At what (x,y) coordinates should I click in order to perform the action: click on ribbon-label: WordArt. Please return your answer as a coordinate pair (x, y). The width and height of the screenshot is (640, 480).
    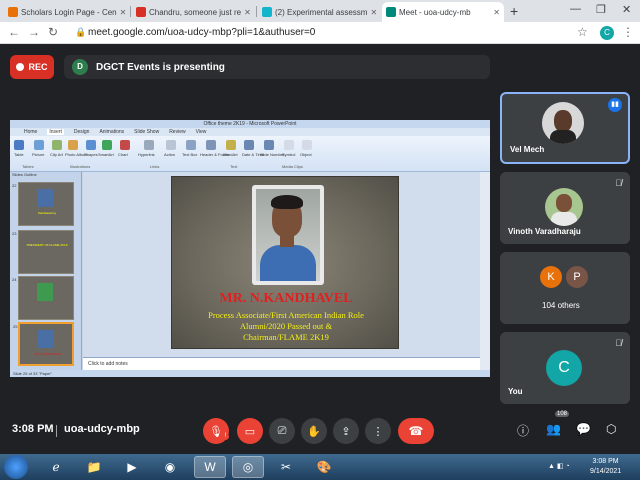
    Looking at the image, I should click on (230, 154).